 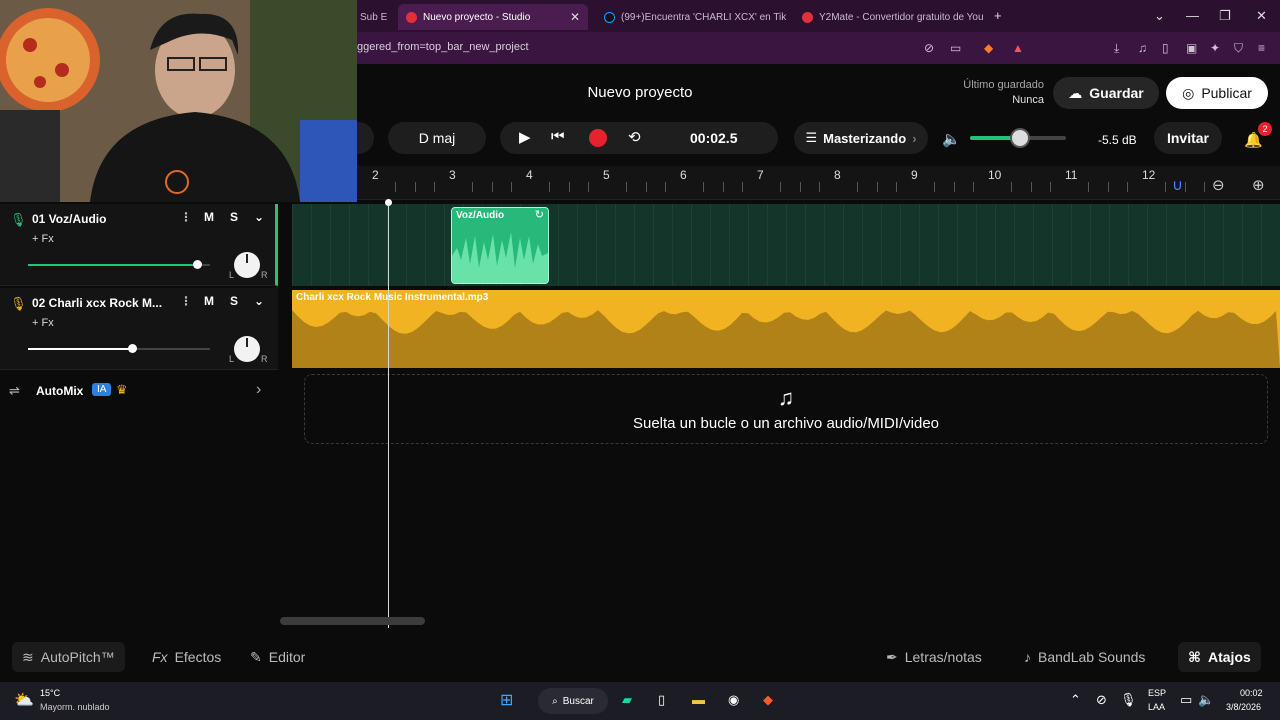 I want to click on tiktok-favicon-icon, so click(x=609, y=17).